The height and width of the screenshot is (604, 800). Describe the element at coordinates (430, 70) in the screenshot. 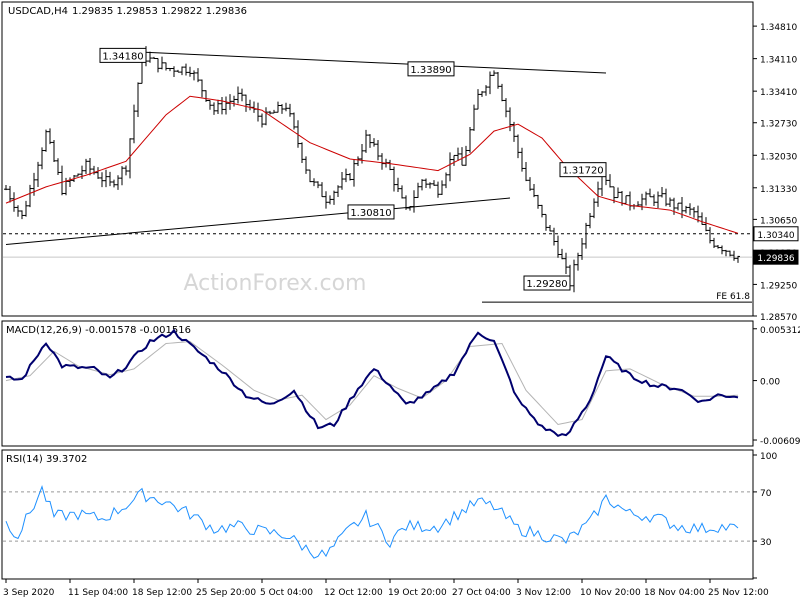

I see `price-annotation-label: 1.33890` at that location.